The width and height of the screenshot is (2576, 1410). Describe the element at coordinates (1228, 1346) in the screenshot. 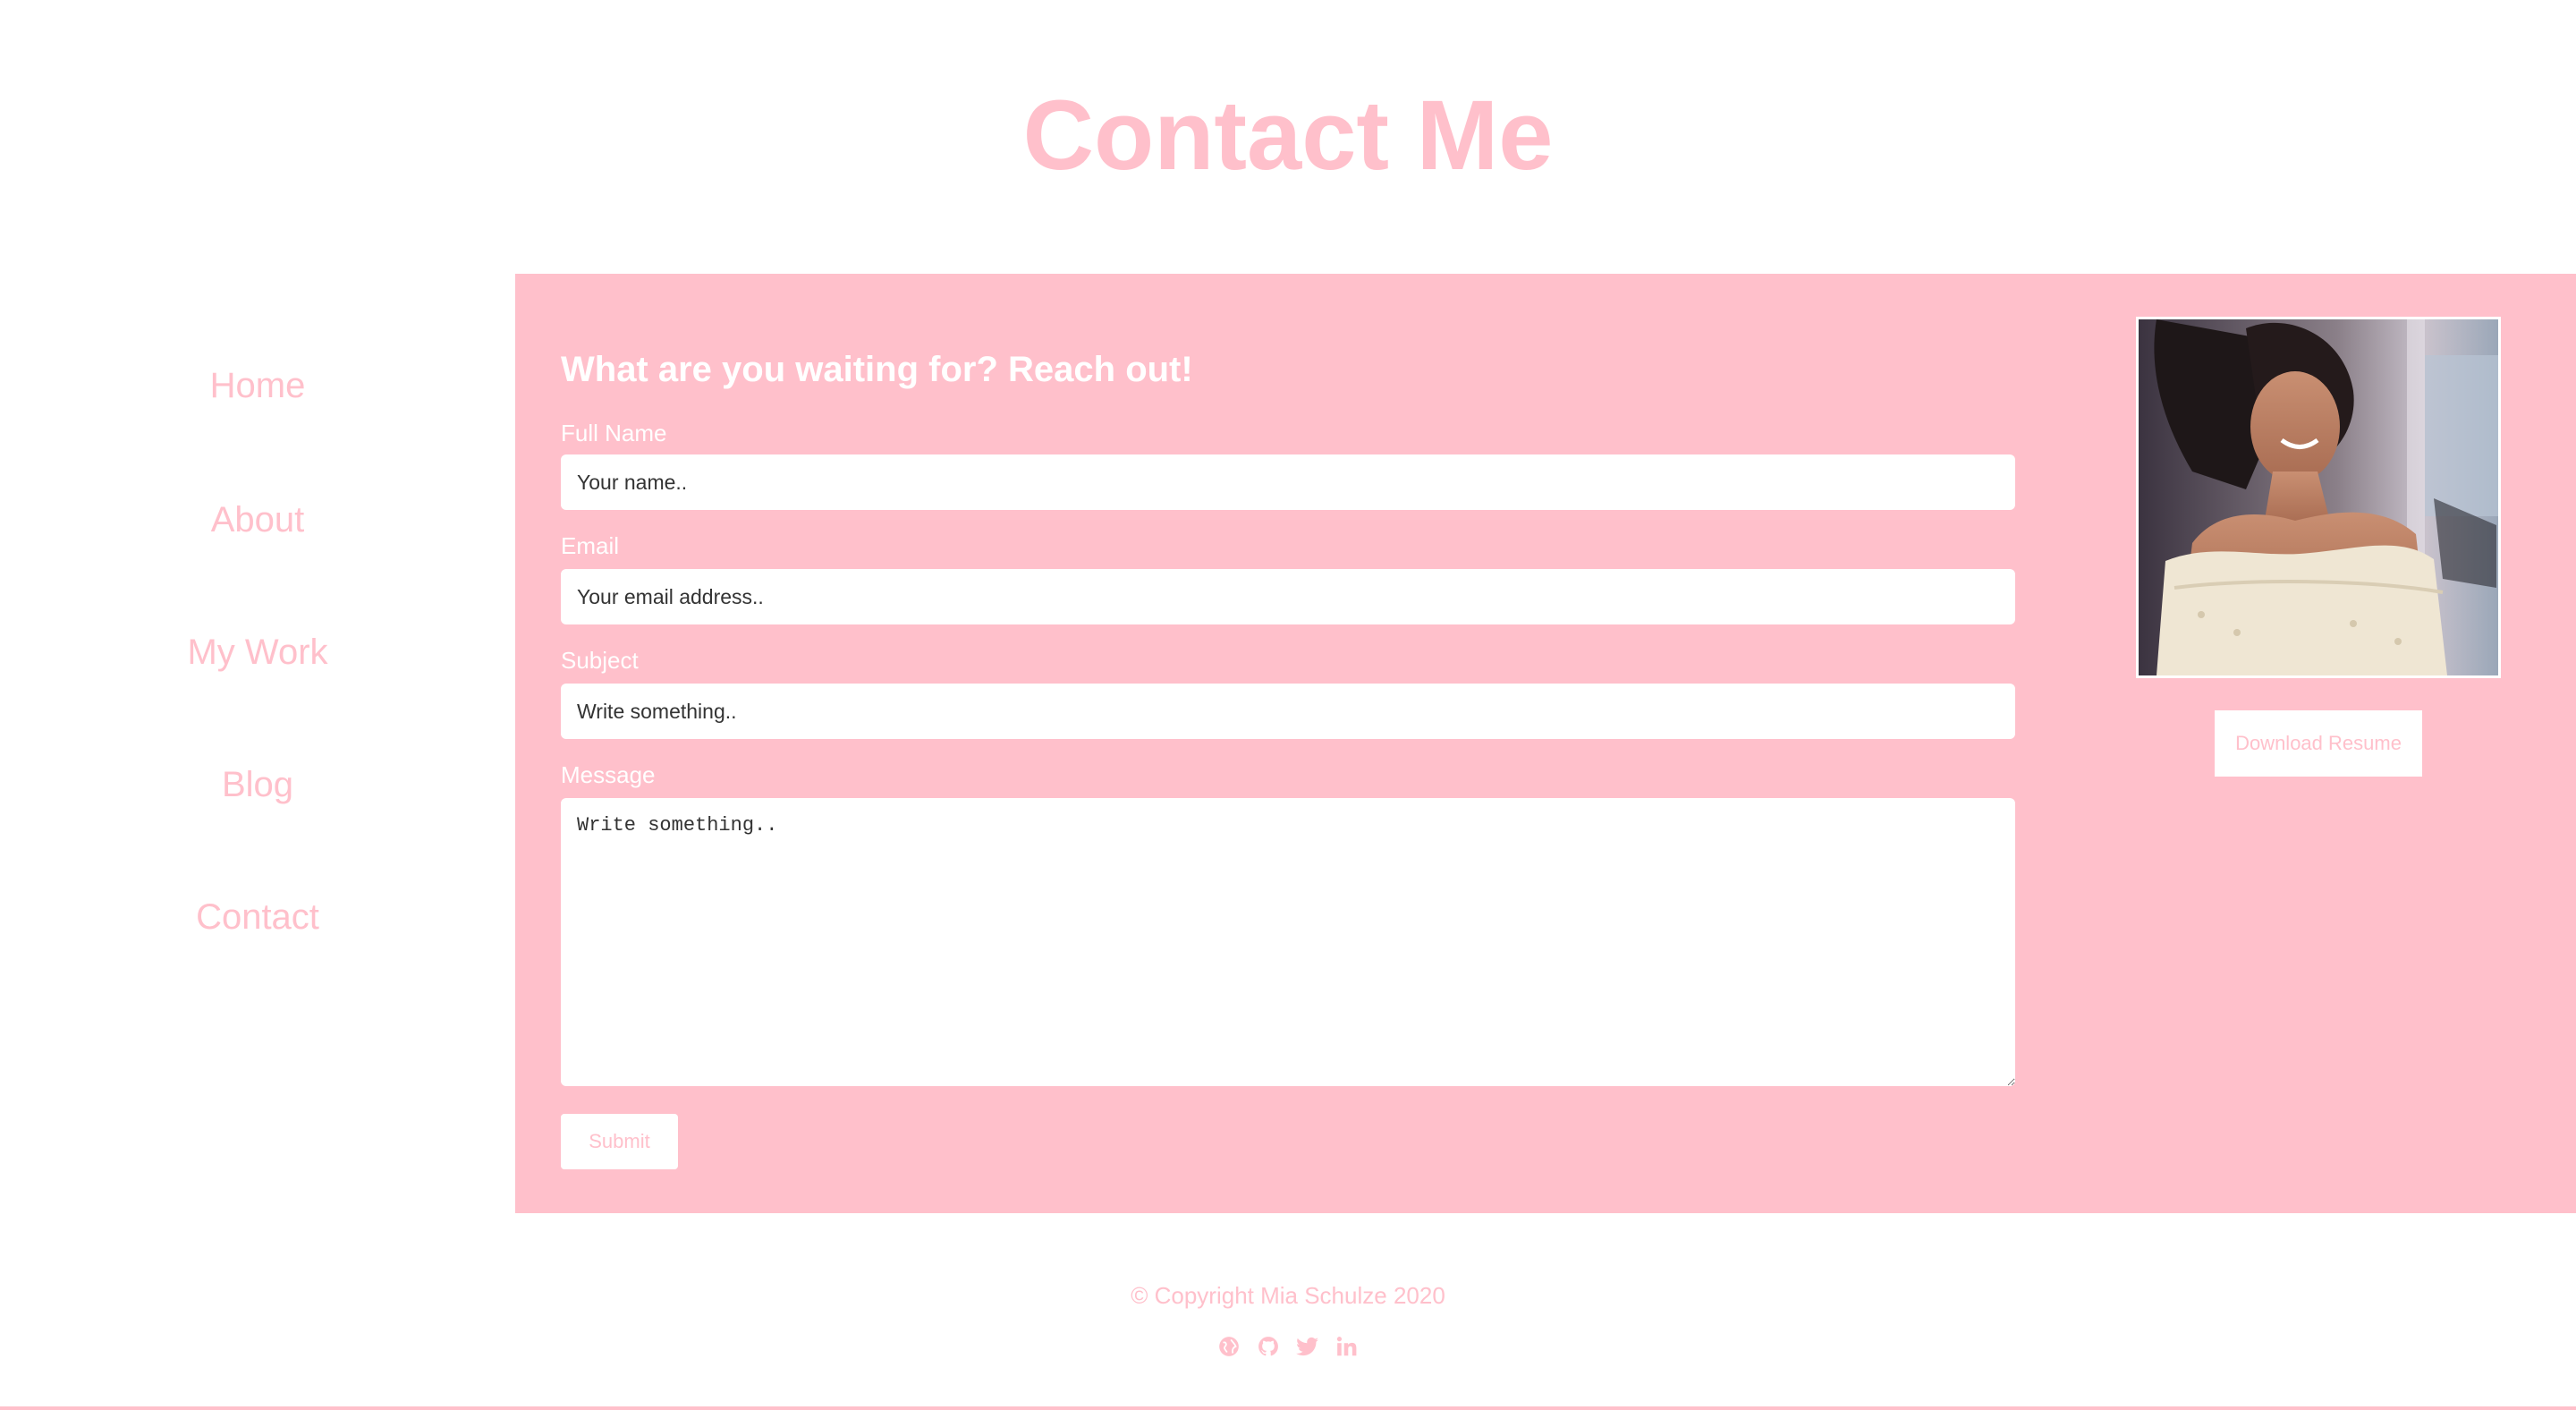

I see `globe-icon` at that location.